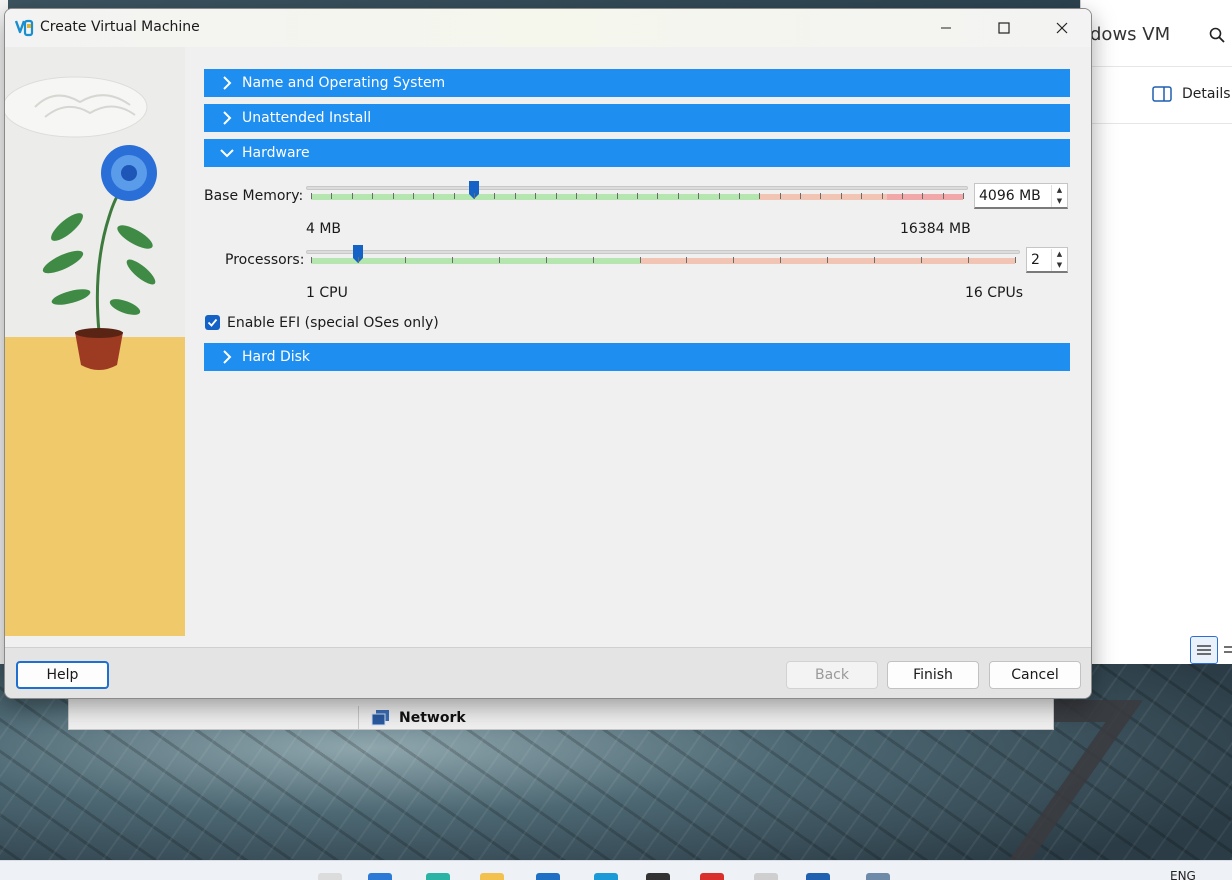 This screenshot has width=1232, height=880. What do you see at coordinates (227, 83) in the screenshot?
I see `chevron-right-icon` at bounding box center [227, 83].